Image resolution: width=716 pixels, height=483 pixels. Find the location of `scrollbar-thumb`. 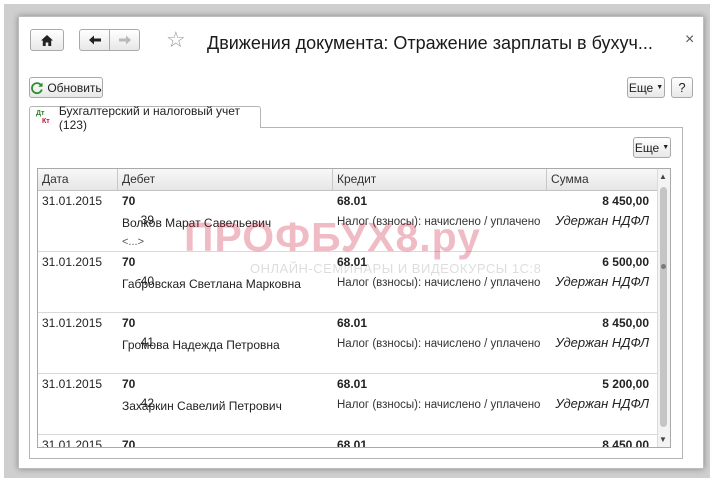

scrollbar-thumb is located at coordinates (663, 307).